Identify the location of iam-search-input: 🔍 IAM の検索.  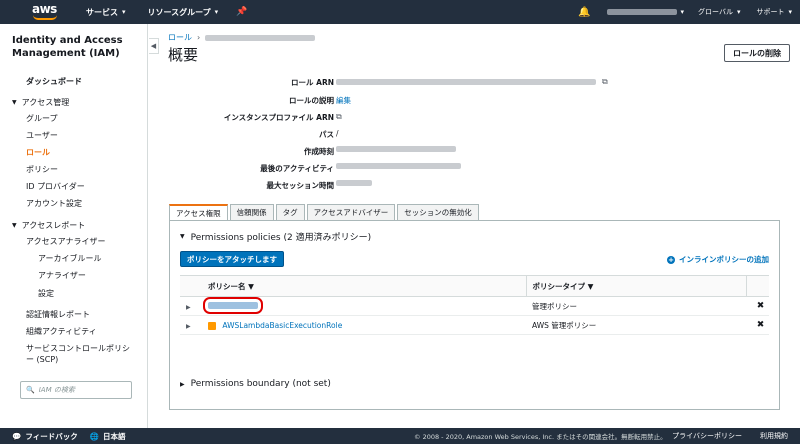
(76, 390).